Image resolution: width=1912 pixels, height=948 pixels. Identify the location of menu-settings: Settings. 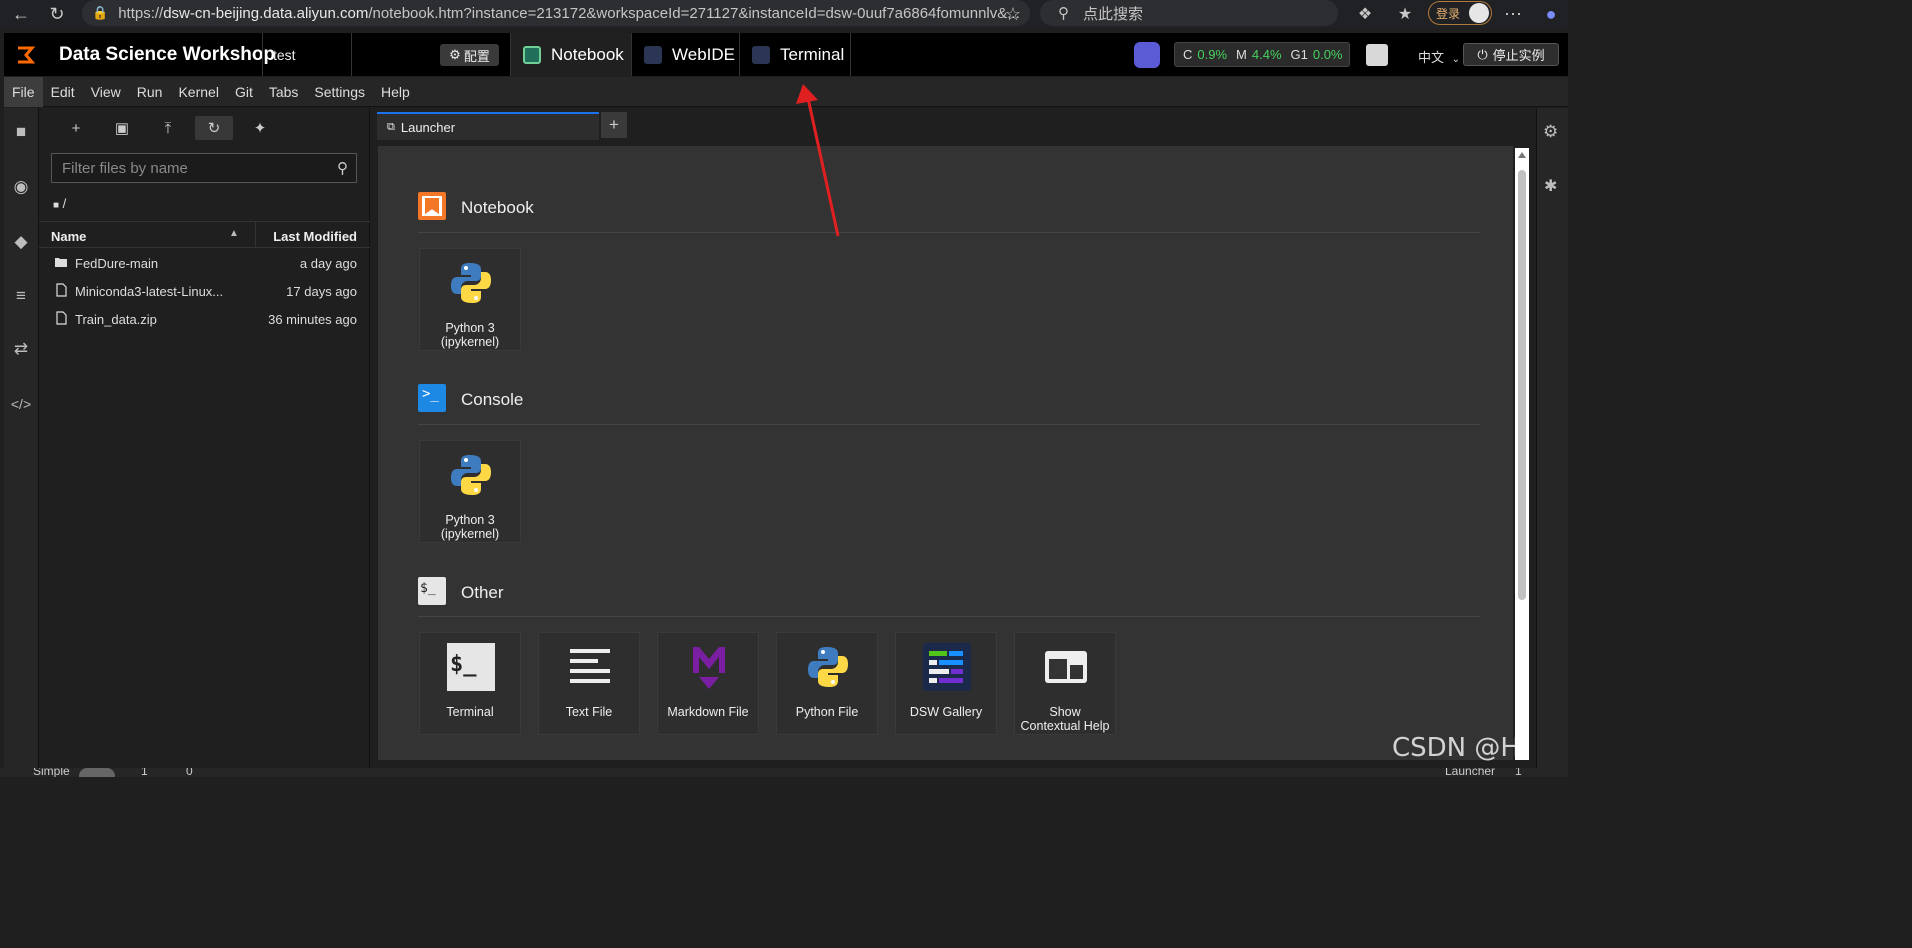
(339, 92).